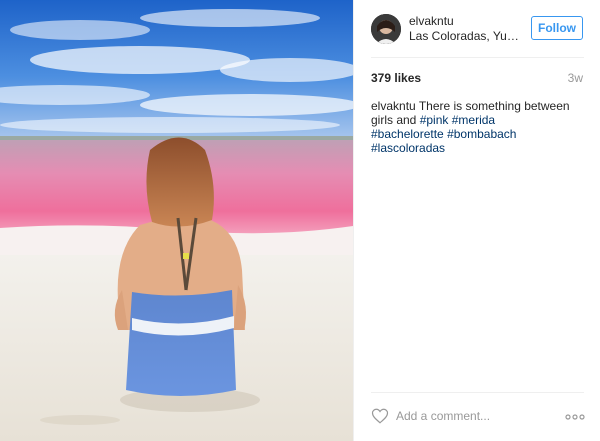 The height and width of the screenshot is (441, 600). What do you see at coordinates (481, 134) in the screenshot?
I see `hashtag-link: #bombabach` at bounding box center [481, 134].